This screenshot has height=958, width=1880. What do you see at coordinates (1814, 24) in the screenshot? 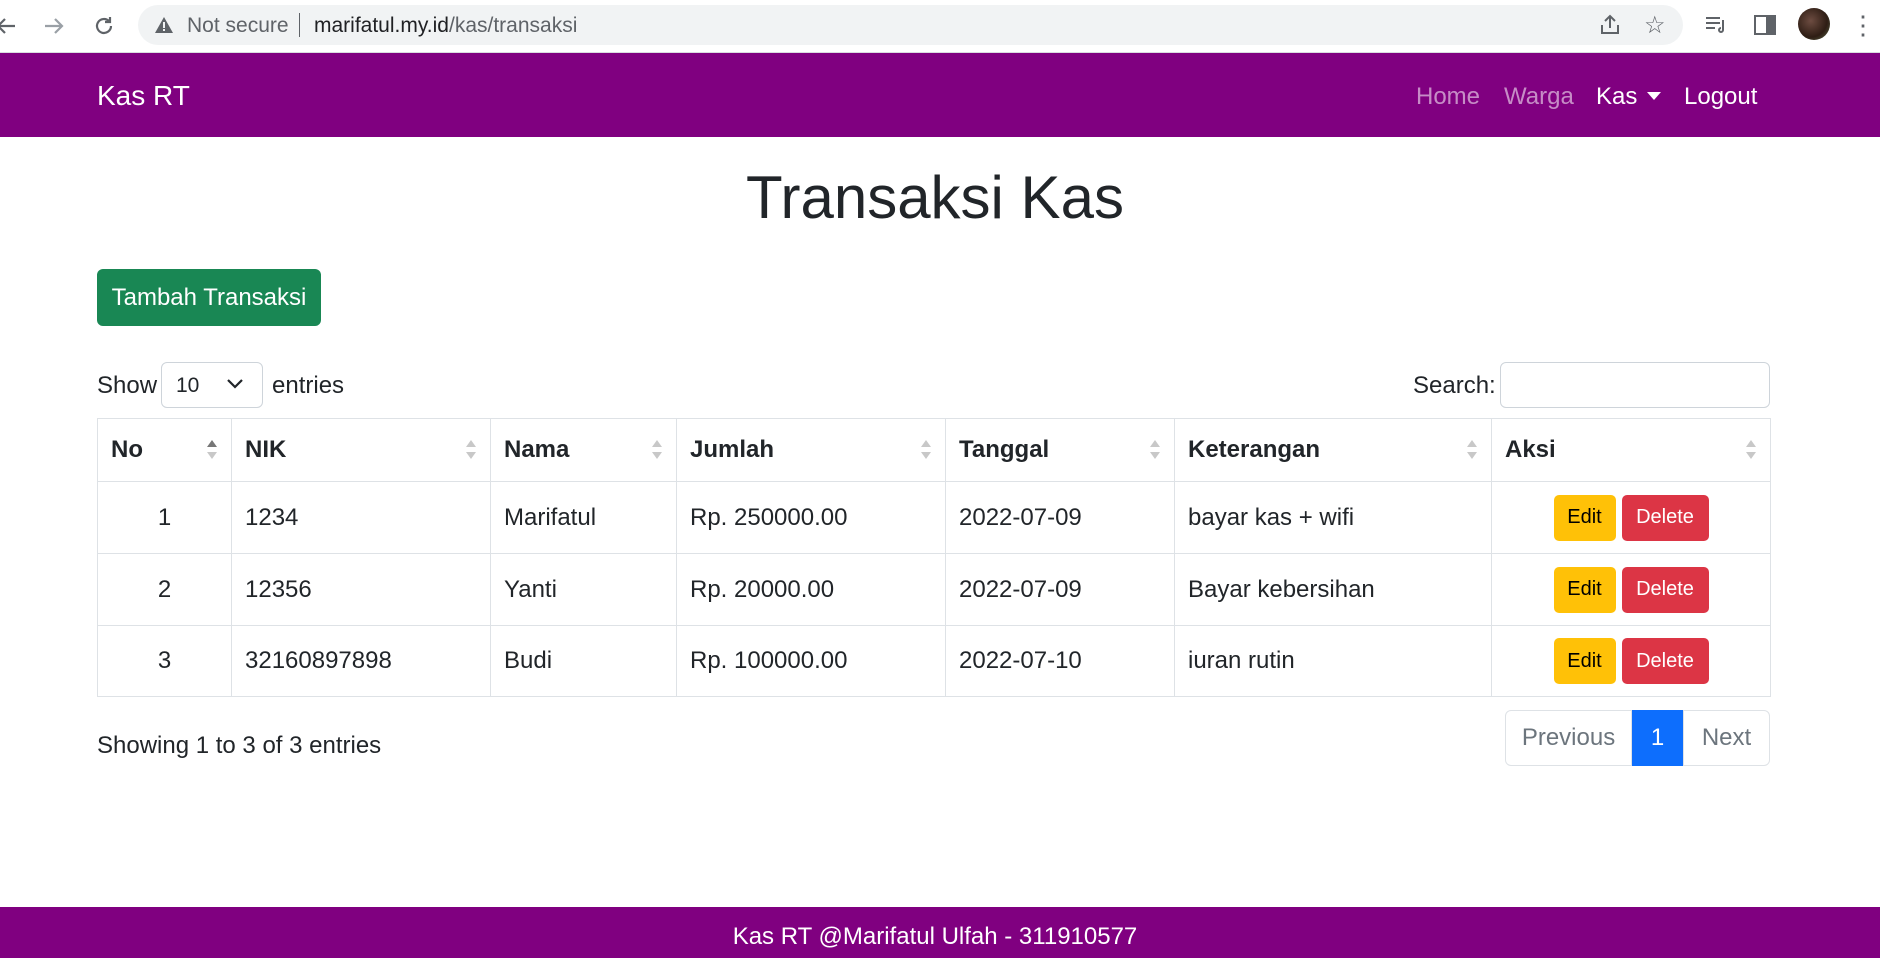
I see `profile-avatar` at bounding box center [1814, 24].